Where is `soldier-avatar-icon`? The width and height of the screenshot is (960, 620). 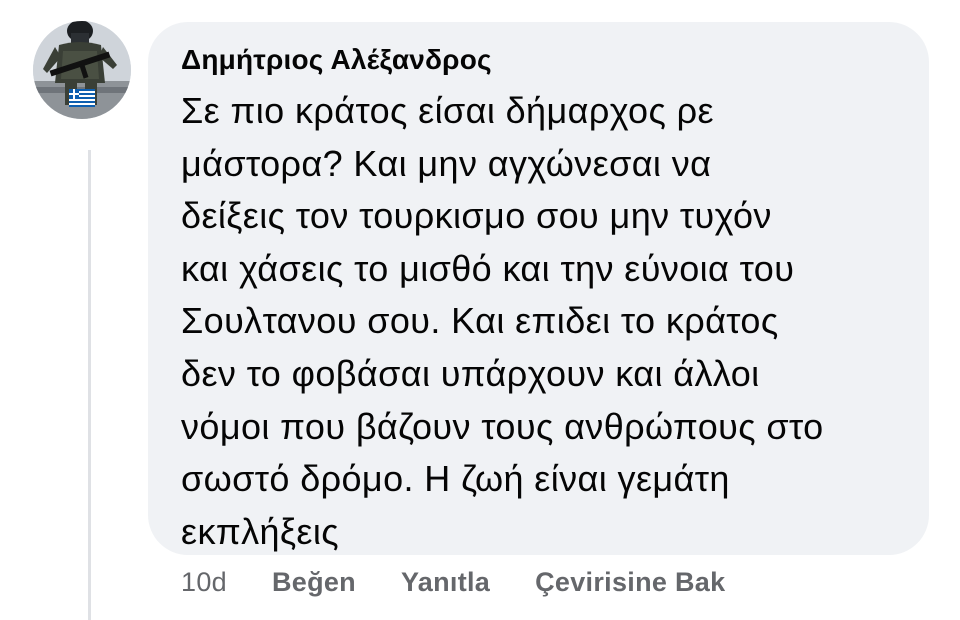
soldier-avatar-icon is located at coordinates (82, 70).